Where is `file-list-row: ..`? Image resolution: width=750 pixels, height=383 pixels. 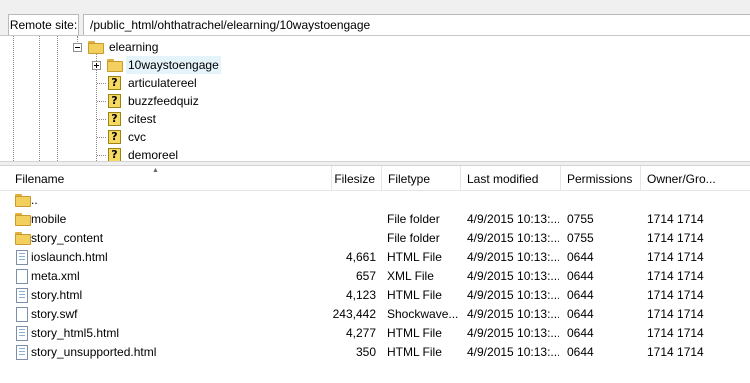
file-list-row: .. is located at coordinates (375, 200).